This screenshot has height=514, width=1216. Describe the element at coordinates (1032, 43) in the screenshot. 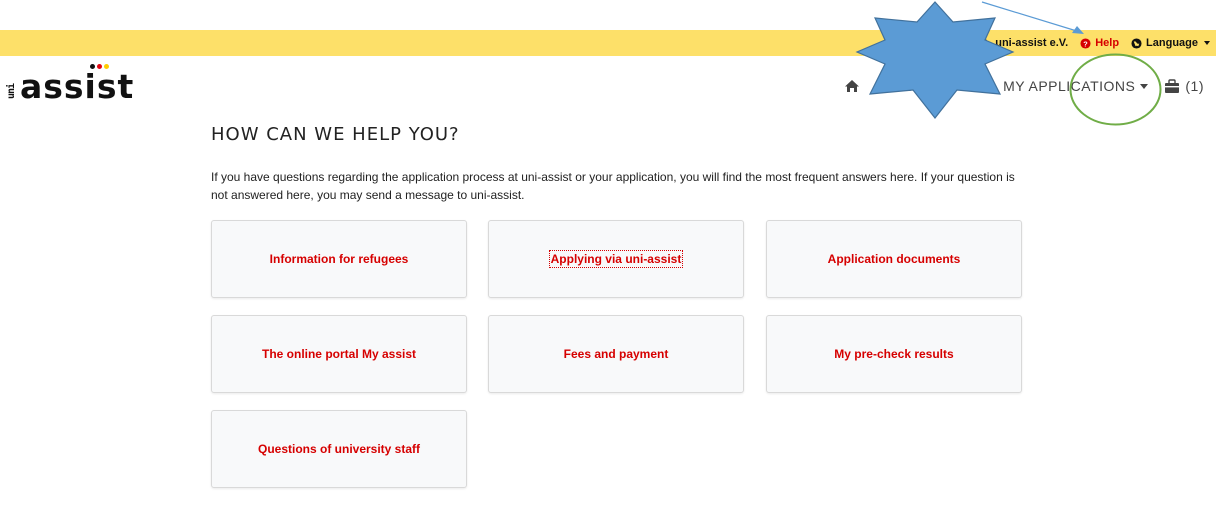

I see `uni-assist-home-label: uni-assist e.V.` at that location.